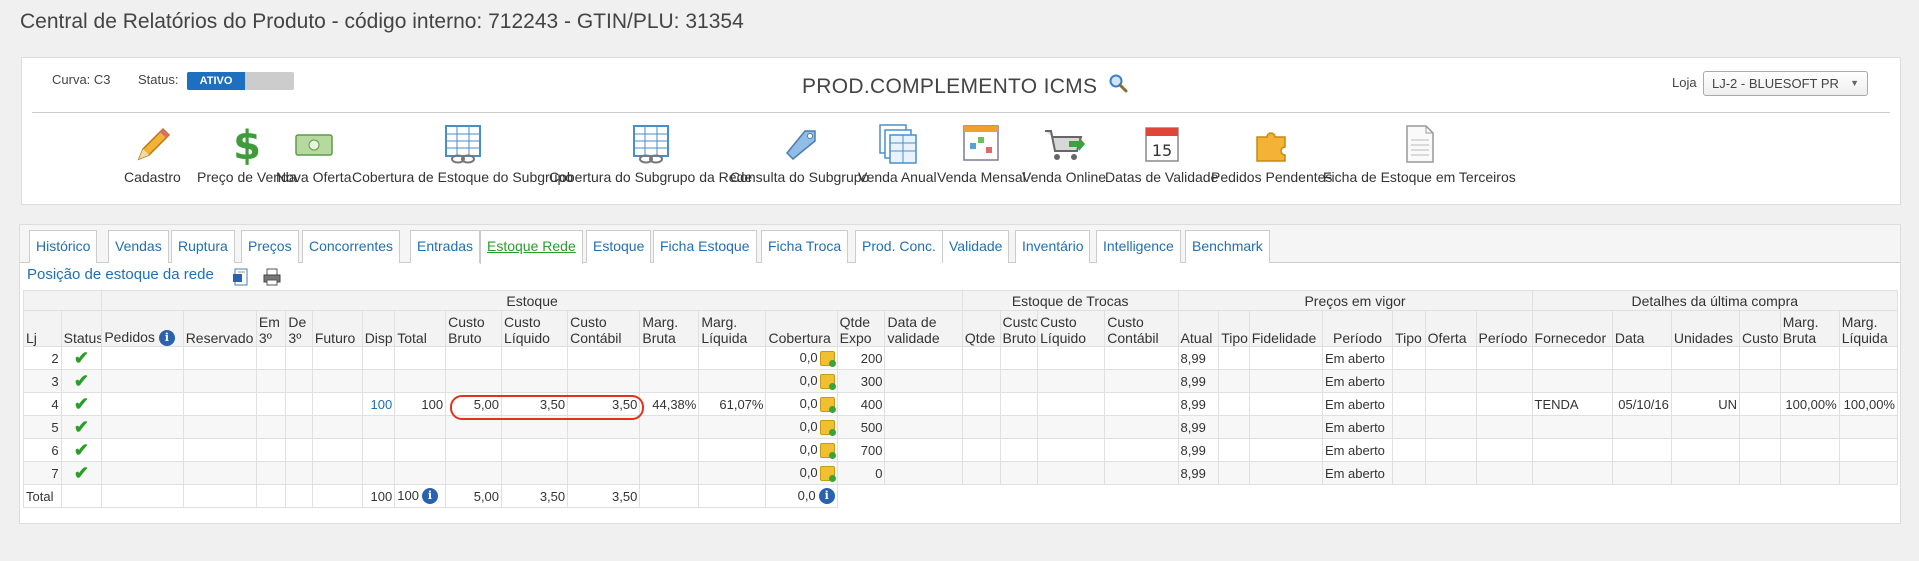  What do you see at coordinates (961, 358) in the screenshot?
I see `table-row: 2 ✔ 0,0 200 8,99 Em aberto` at bounding box center [961, 358].